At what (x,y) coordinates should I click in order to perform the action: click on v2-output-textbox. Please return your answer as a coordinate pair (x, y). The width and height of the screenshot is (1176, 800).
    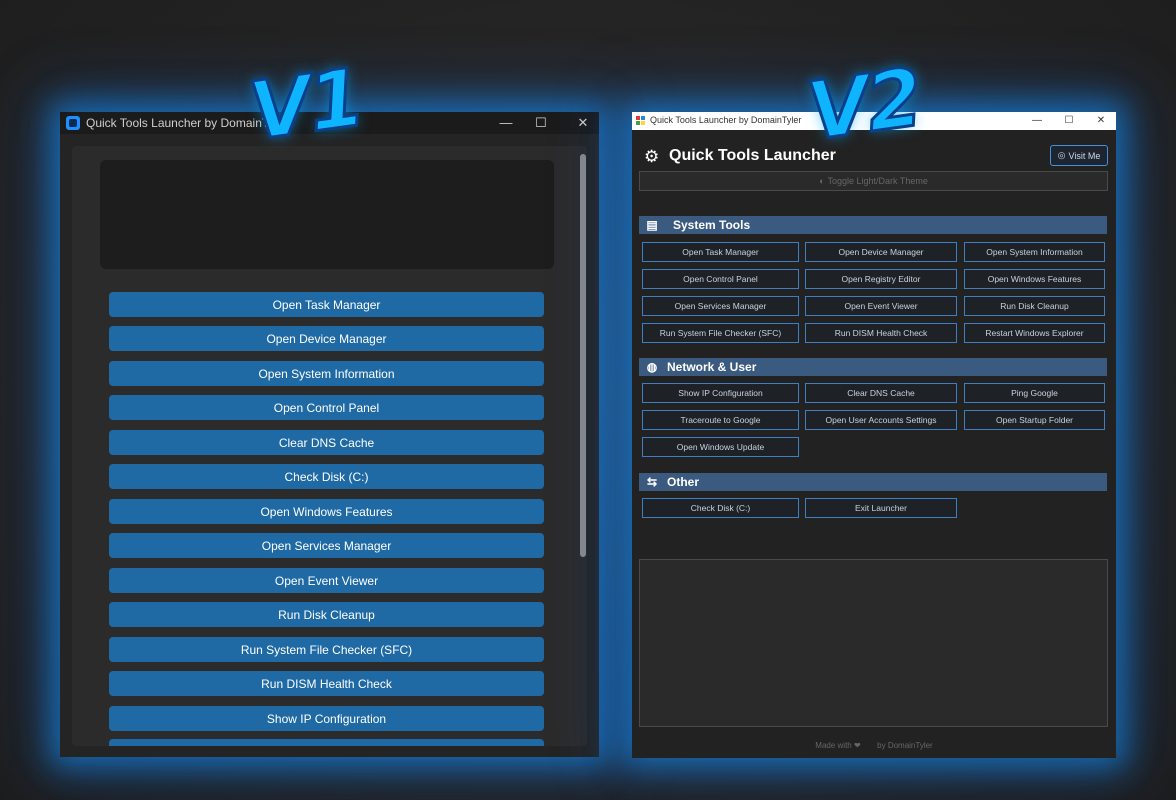
    Looking at the image, I should click on (873, 643).